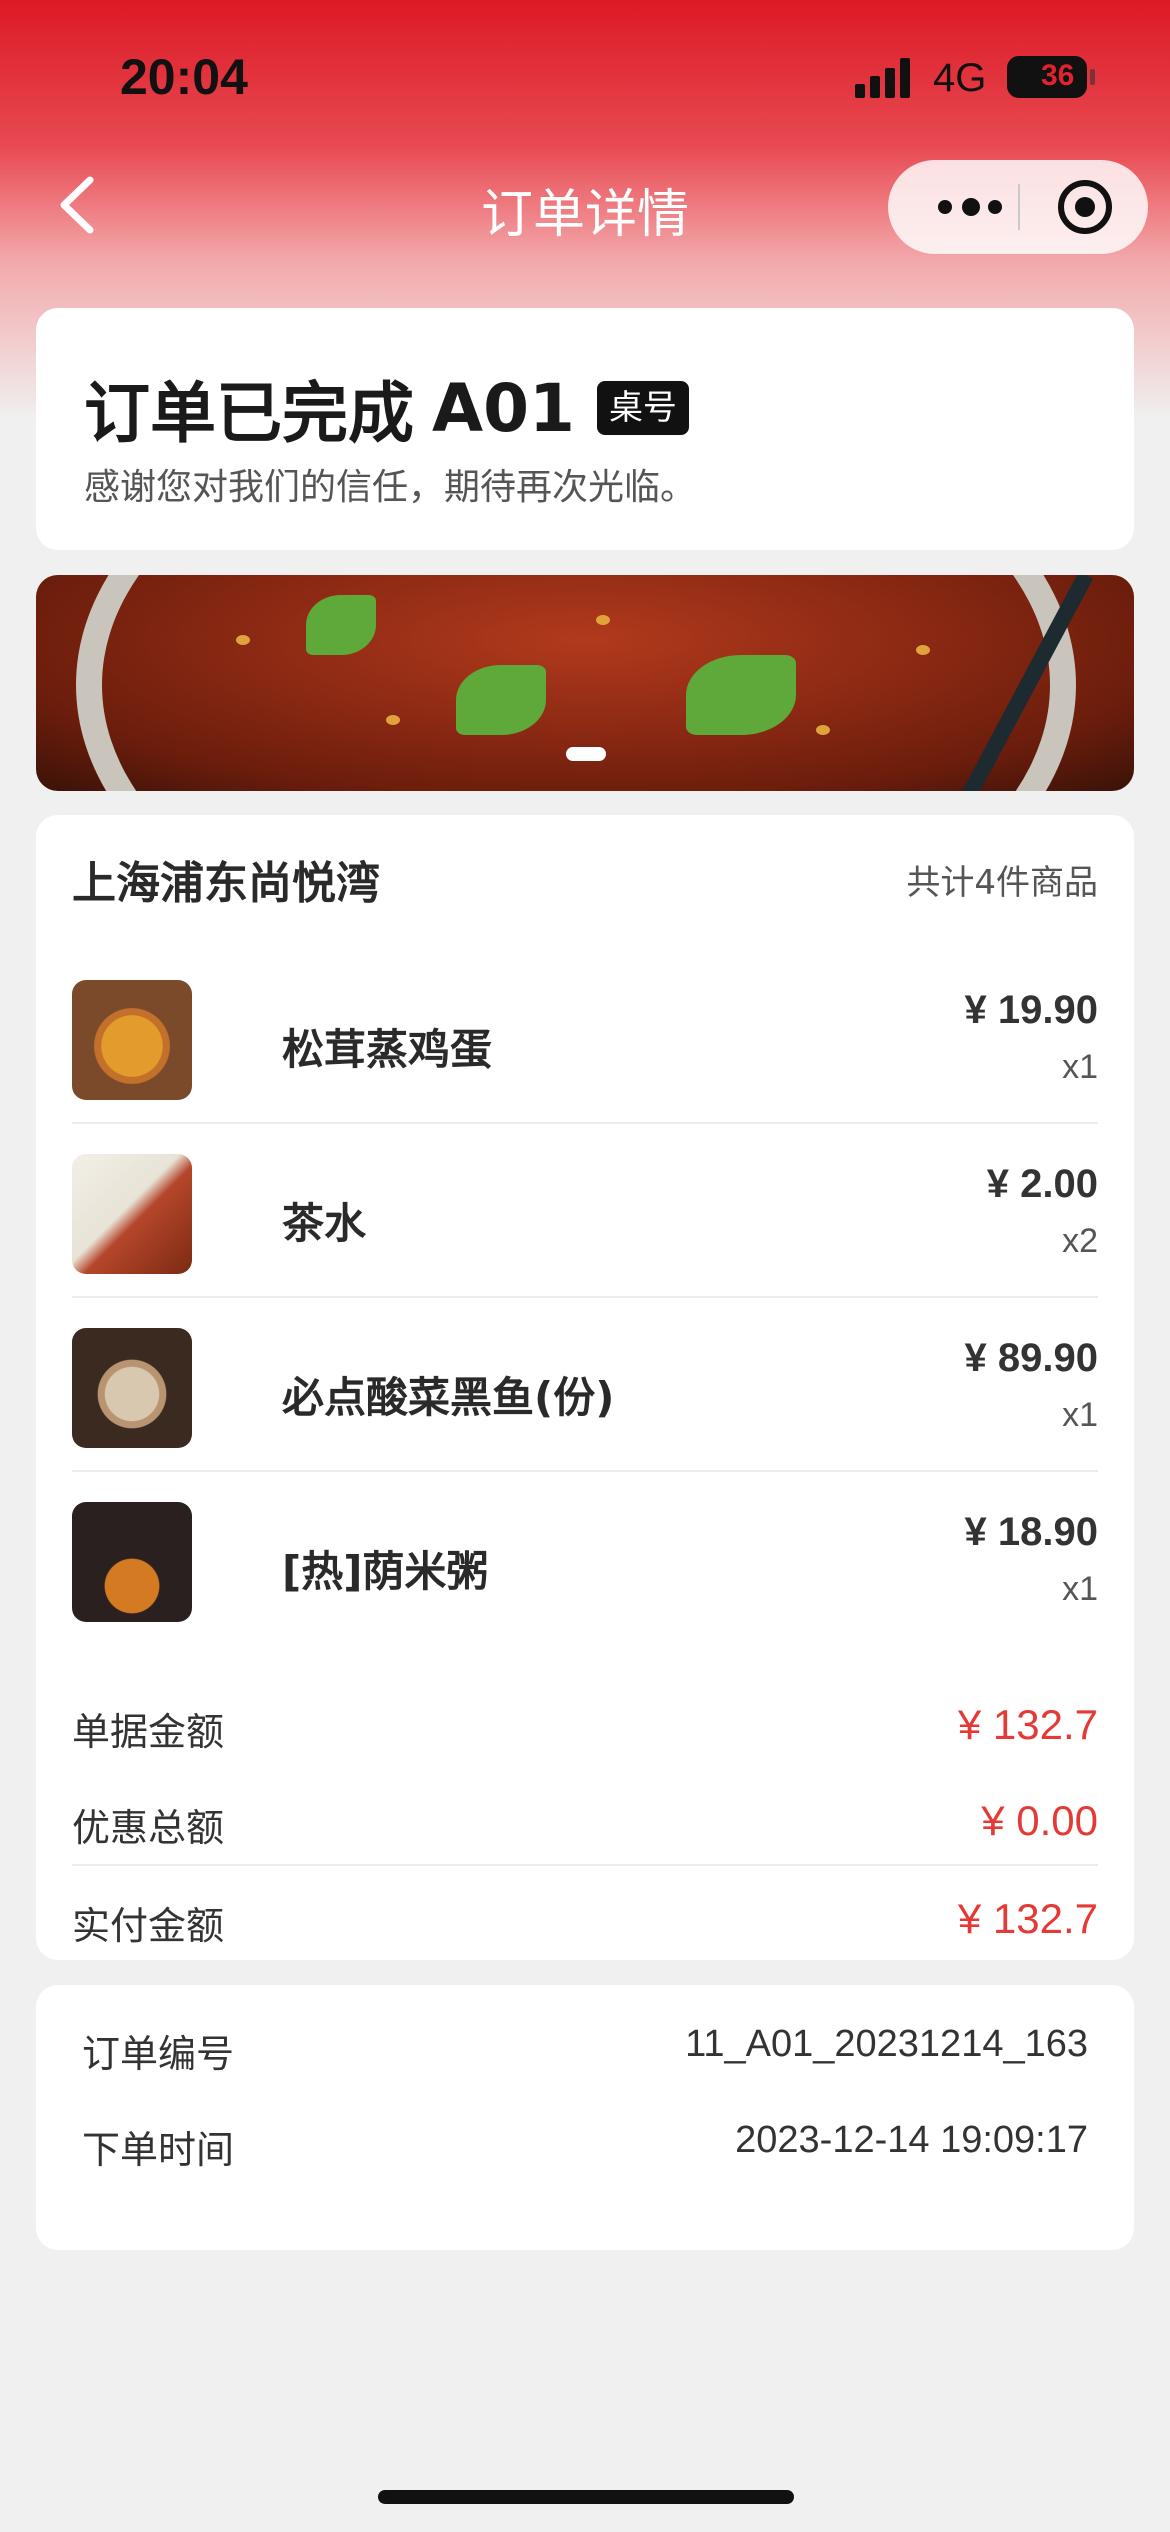 The image size is (1170, 2532). I want to click on item-quantity: x2, so click(1080, 1241).